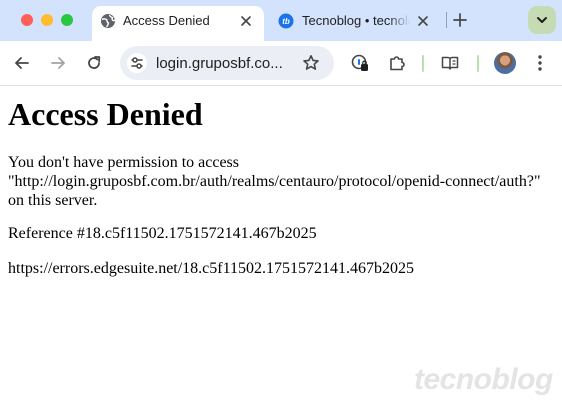 Image resolution: width=562 pixels, height=410 pixels. Describe the element at coordinates (483, 379) in the screenshot. I see `tecnoblog-watermark: tecnoblog` at that location.